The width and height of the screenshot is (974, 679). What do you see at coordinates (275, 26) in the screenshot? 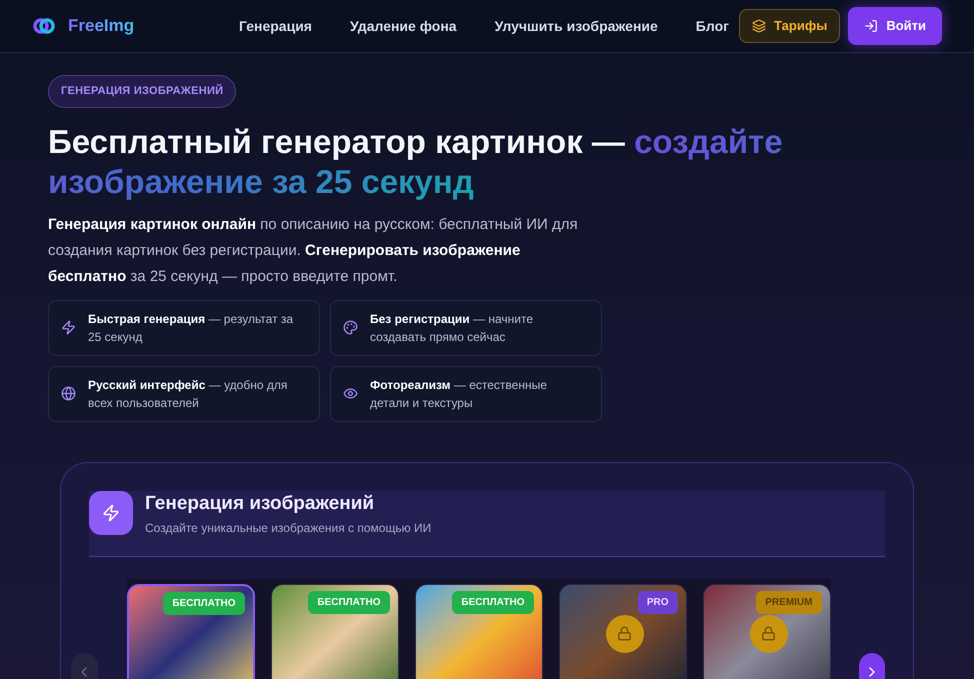
I see `nav-link: Генерация` at bounding box center [275, 26].